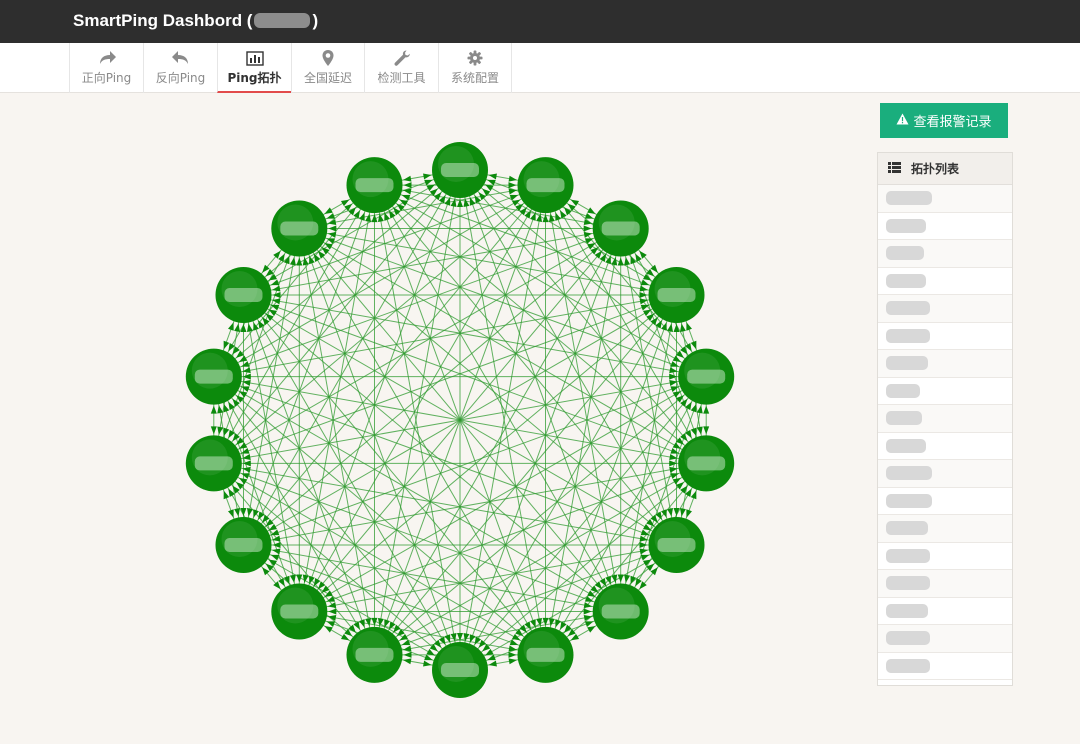 The height and width of the screenshot is (744, 1080). What do you see at coordinates (106, 78) in the screenshot?
I see `tab-label: 正向Ping` at bounding box center [106, 78].